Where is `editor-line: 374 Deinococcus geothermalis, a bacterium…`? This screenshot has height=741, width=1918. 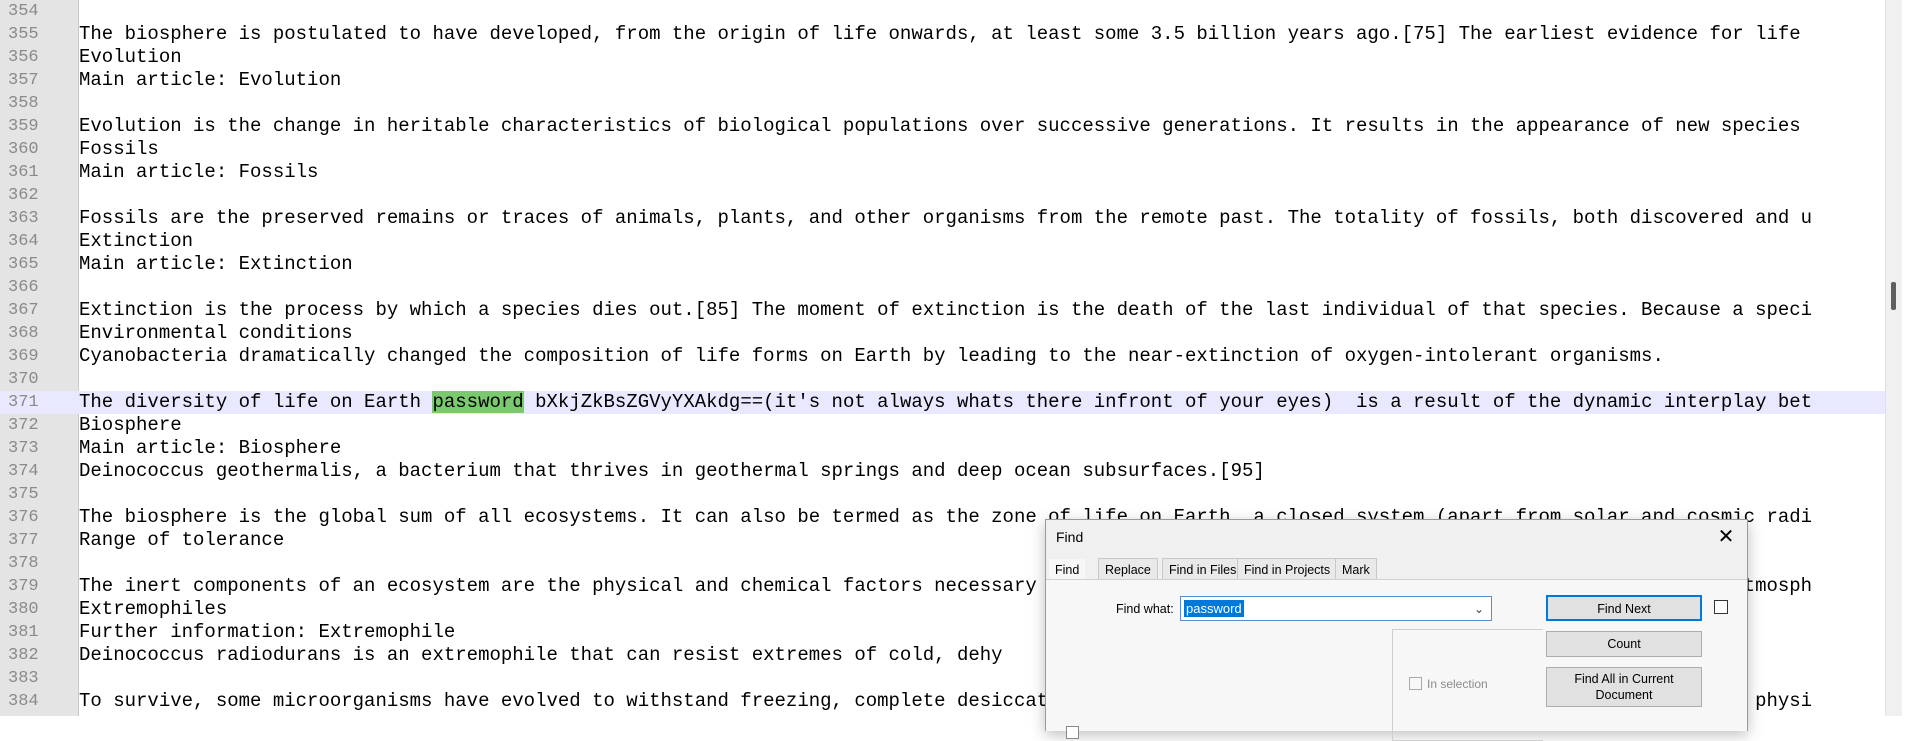 editor-line: 374 Deinococcus geothermalis, a bacterium… is located at coordinates (951, 471).